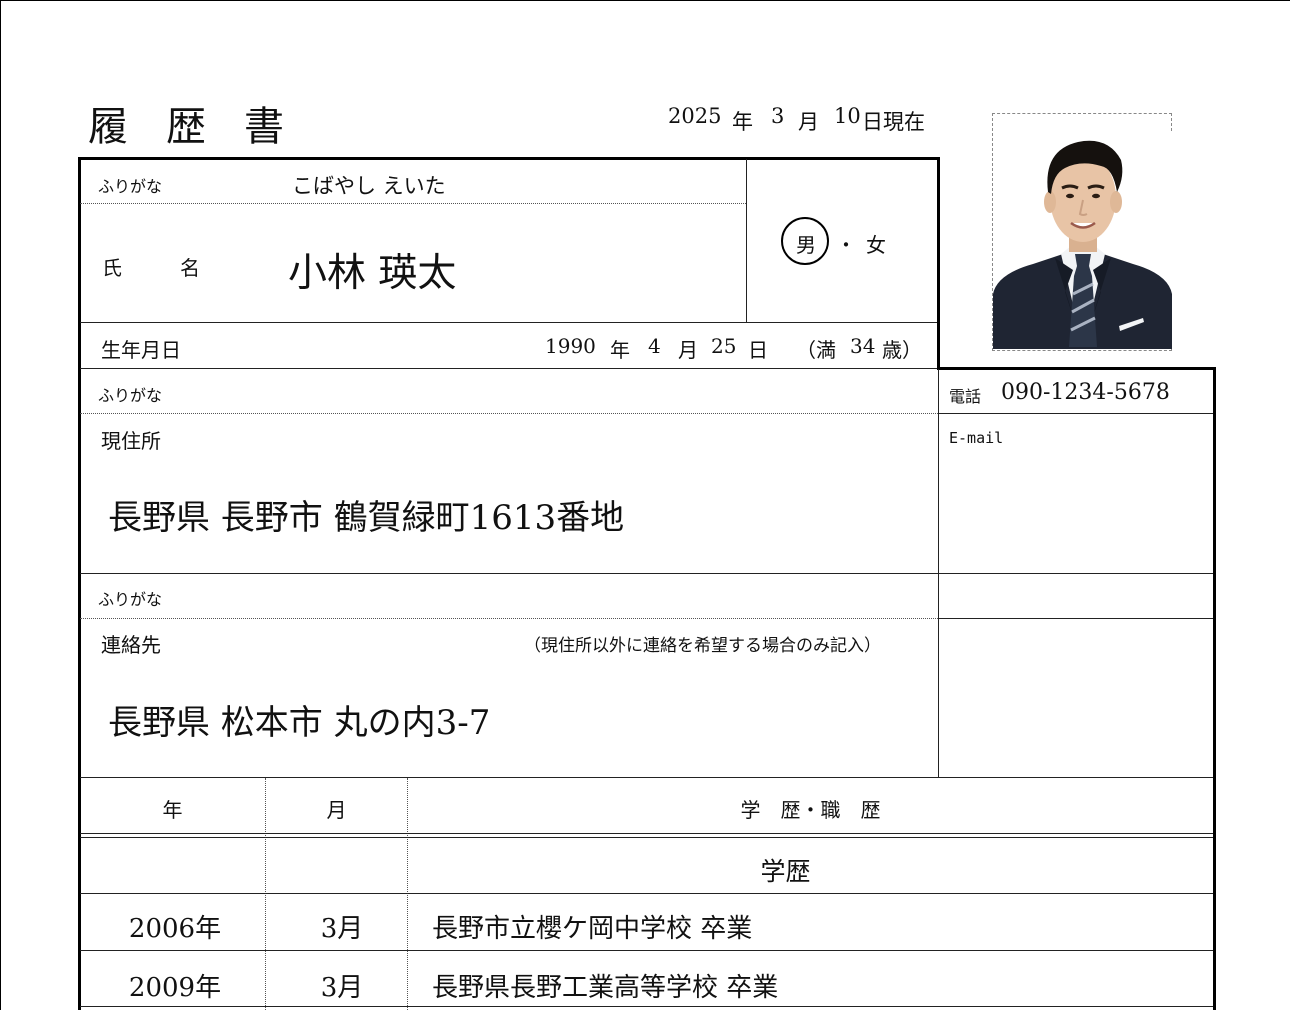 This screenshot has width=1290, height=1010. Describe the element at coordinates (620, 350) in the screenshot. I see `birth-year-unit: 年` at that location.